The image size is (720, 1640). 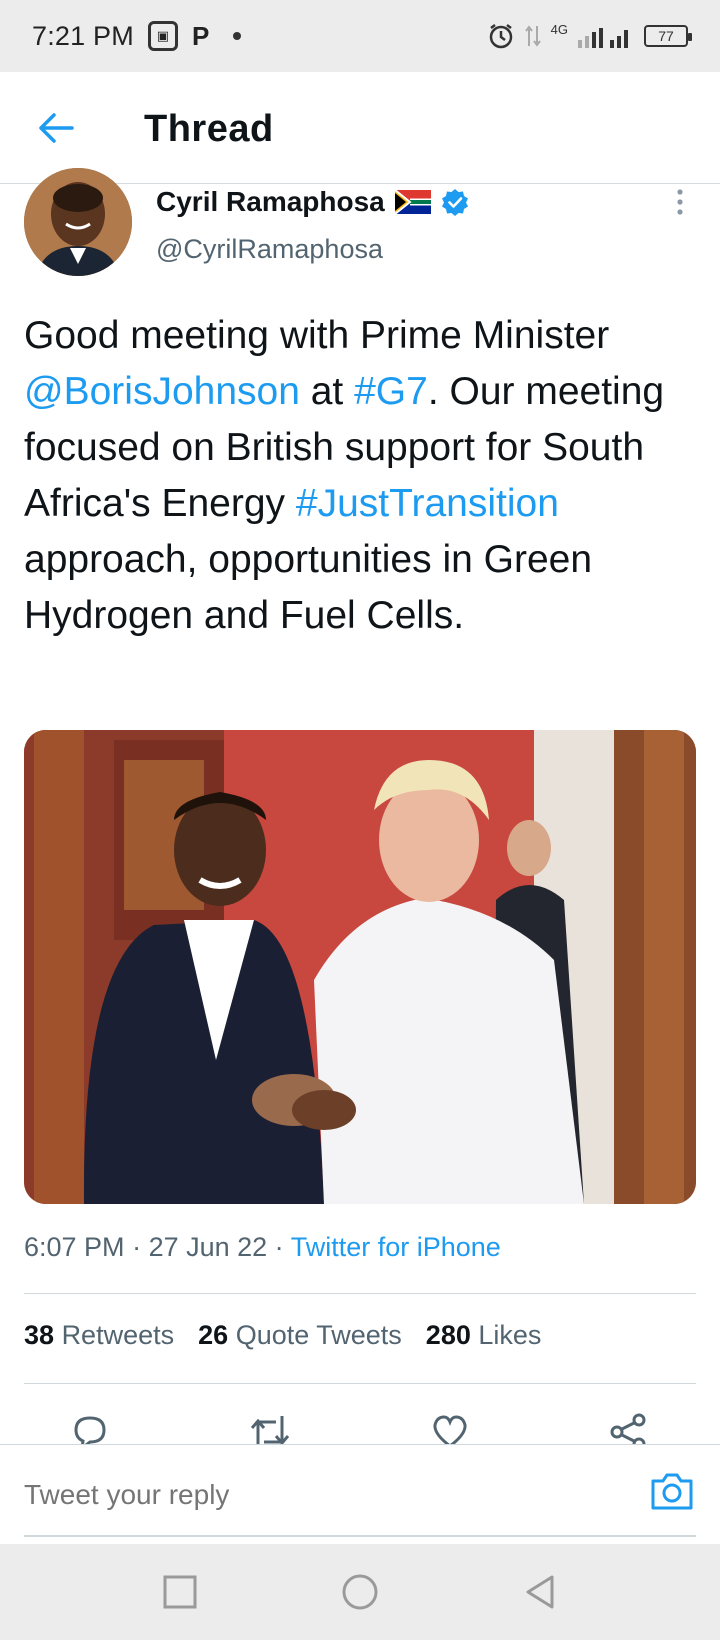 What do you see at coordinates (74, 1247) in the screenshot?
I see `tweet-time: 6:07 PM` at bounding box center [74, 1247].